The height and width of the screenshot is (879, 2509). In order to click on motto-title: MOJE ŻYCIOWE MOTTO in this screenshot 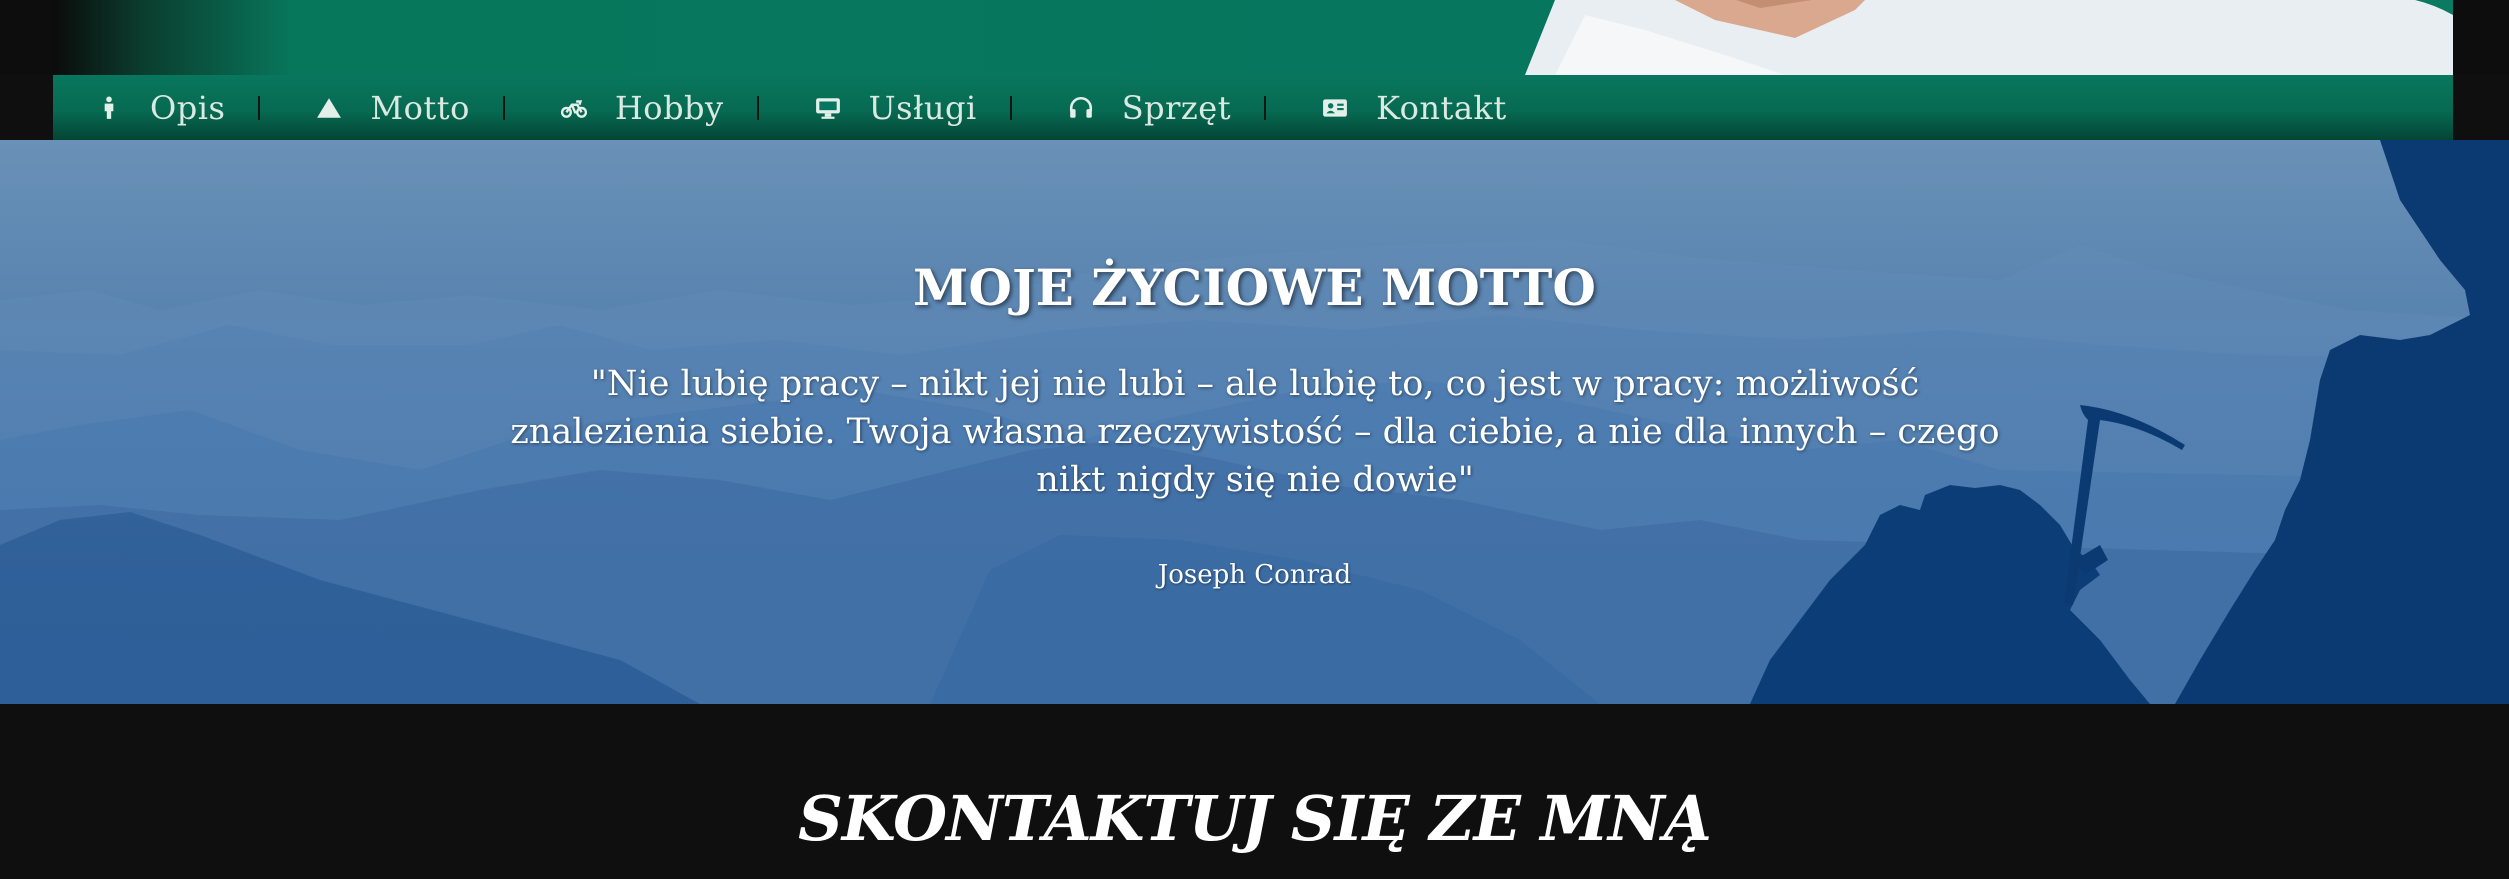, I will do `click(1254, 287)`.